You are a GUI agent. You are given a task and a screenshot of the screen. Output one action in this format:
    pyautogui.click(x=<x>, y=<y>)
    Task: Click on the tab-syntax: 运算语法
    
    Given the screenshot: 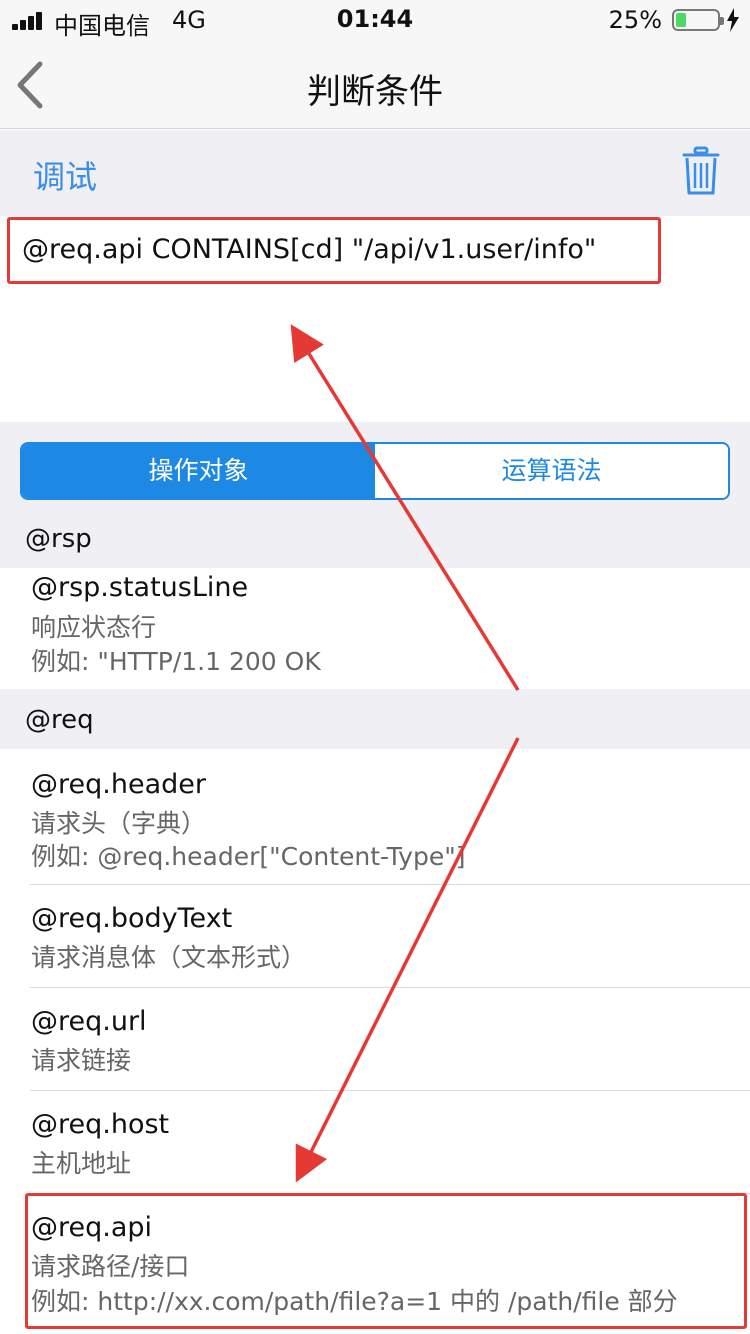 What is the action you would take?
    pyautogui.click(x=551, y=471)
    